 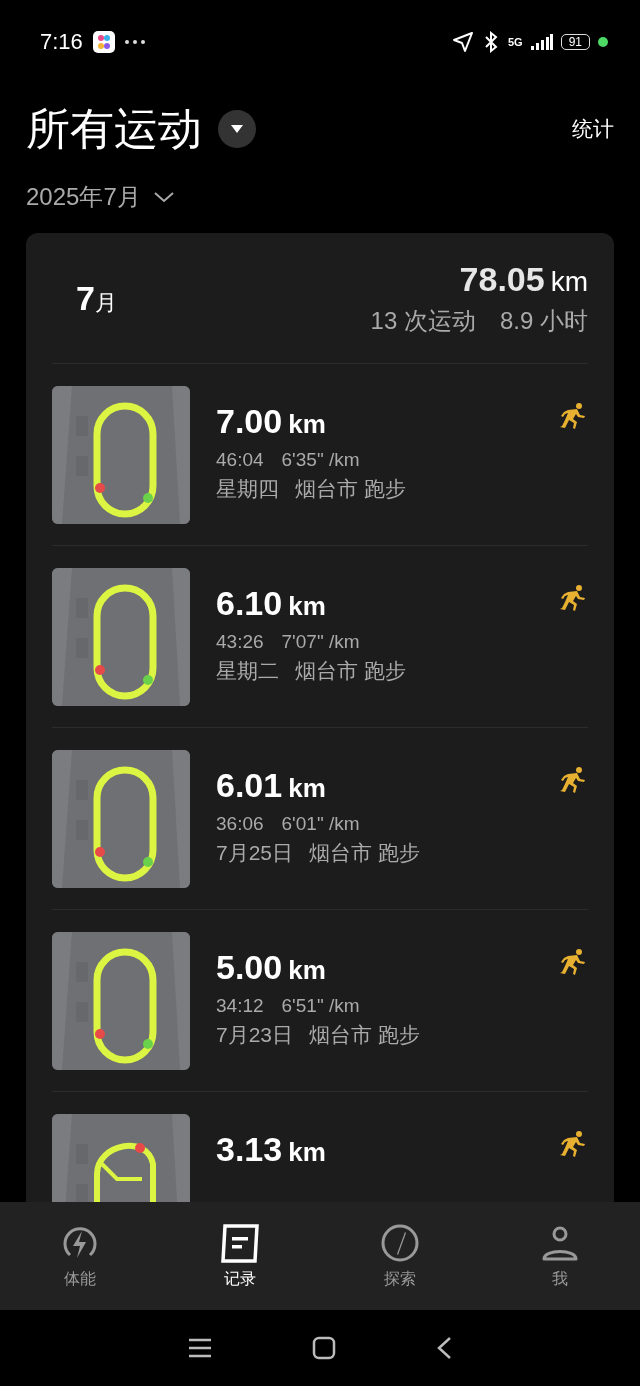 What do you see at coordinates (560, 1256) in the screenshot?
I see `tab: 我` at bounding box center [560, 1256].